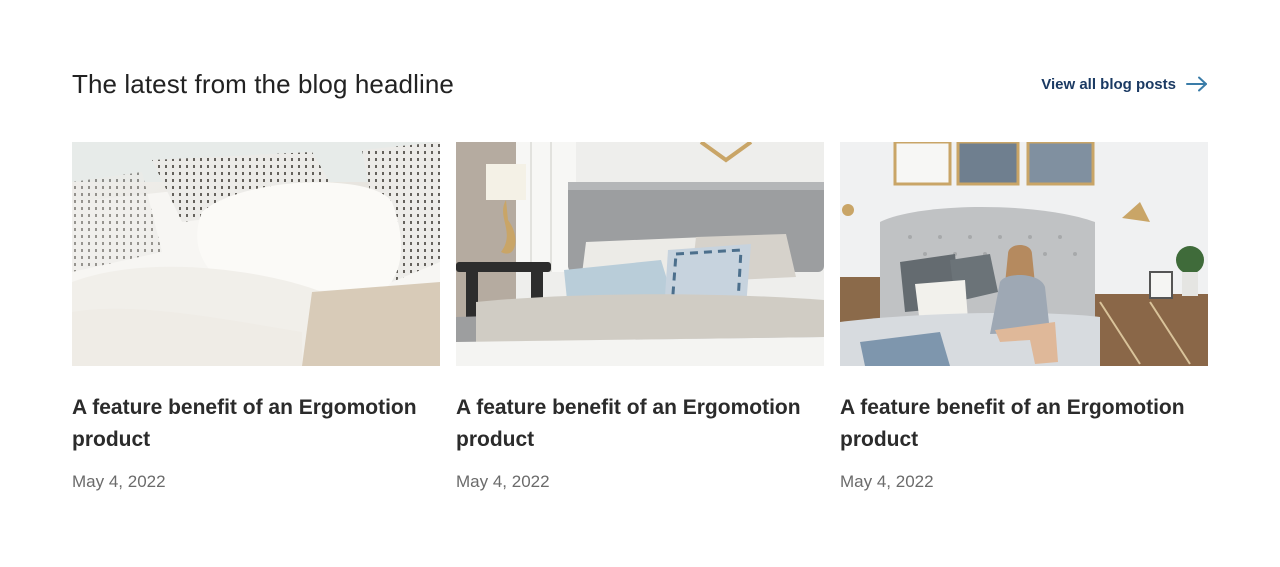 This screenshot has height=567, width=1280. Describe the element at coordinates (263, 83) in the screenshot. I see `section-headline: The latest from the blog headline` at that location.